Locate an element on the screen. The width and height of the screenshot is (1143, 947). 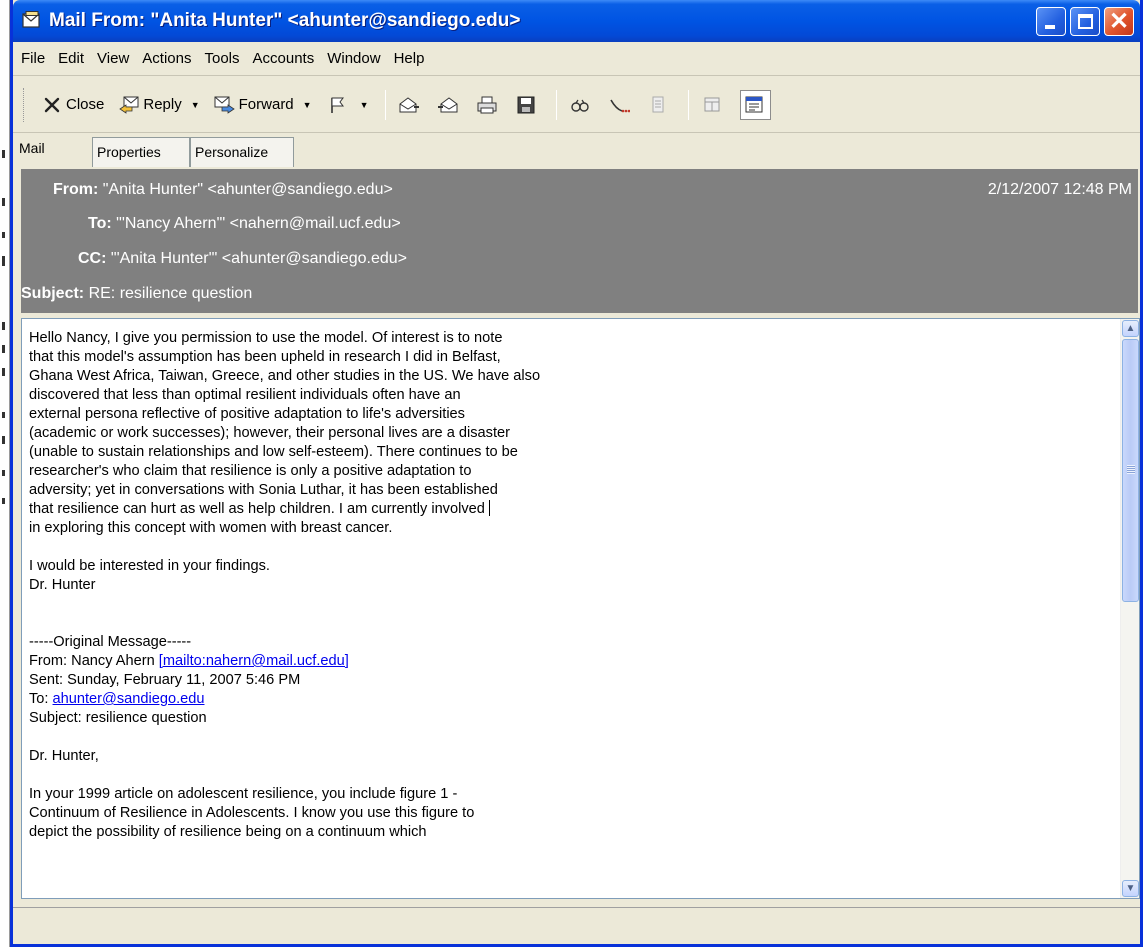
address-book-button is located at coordinates (620, 105).